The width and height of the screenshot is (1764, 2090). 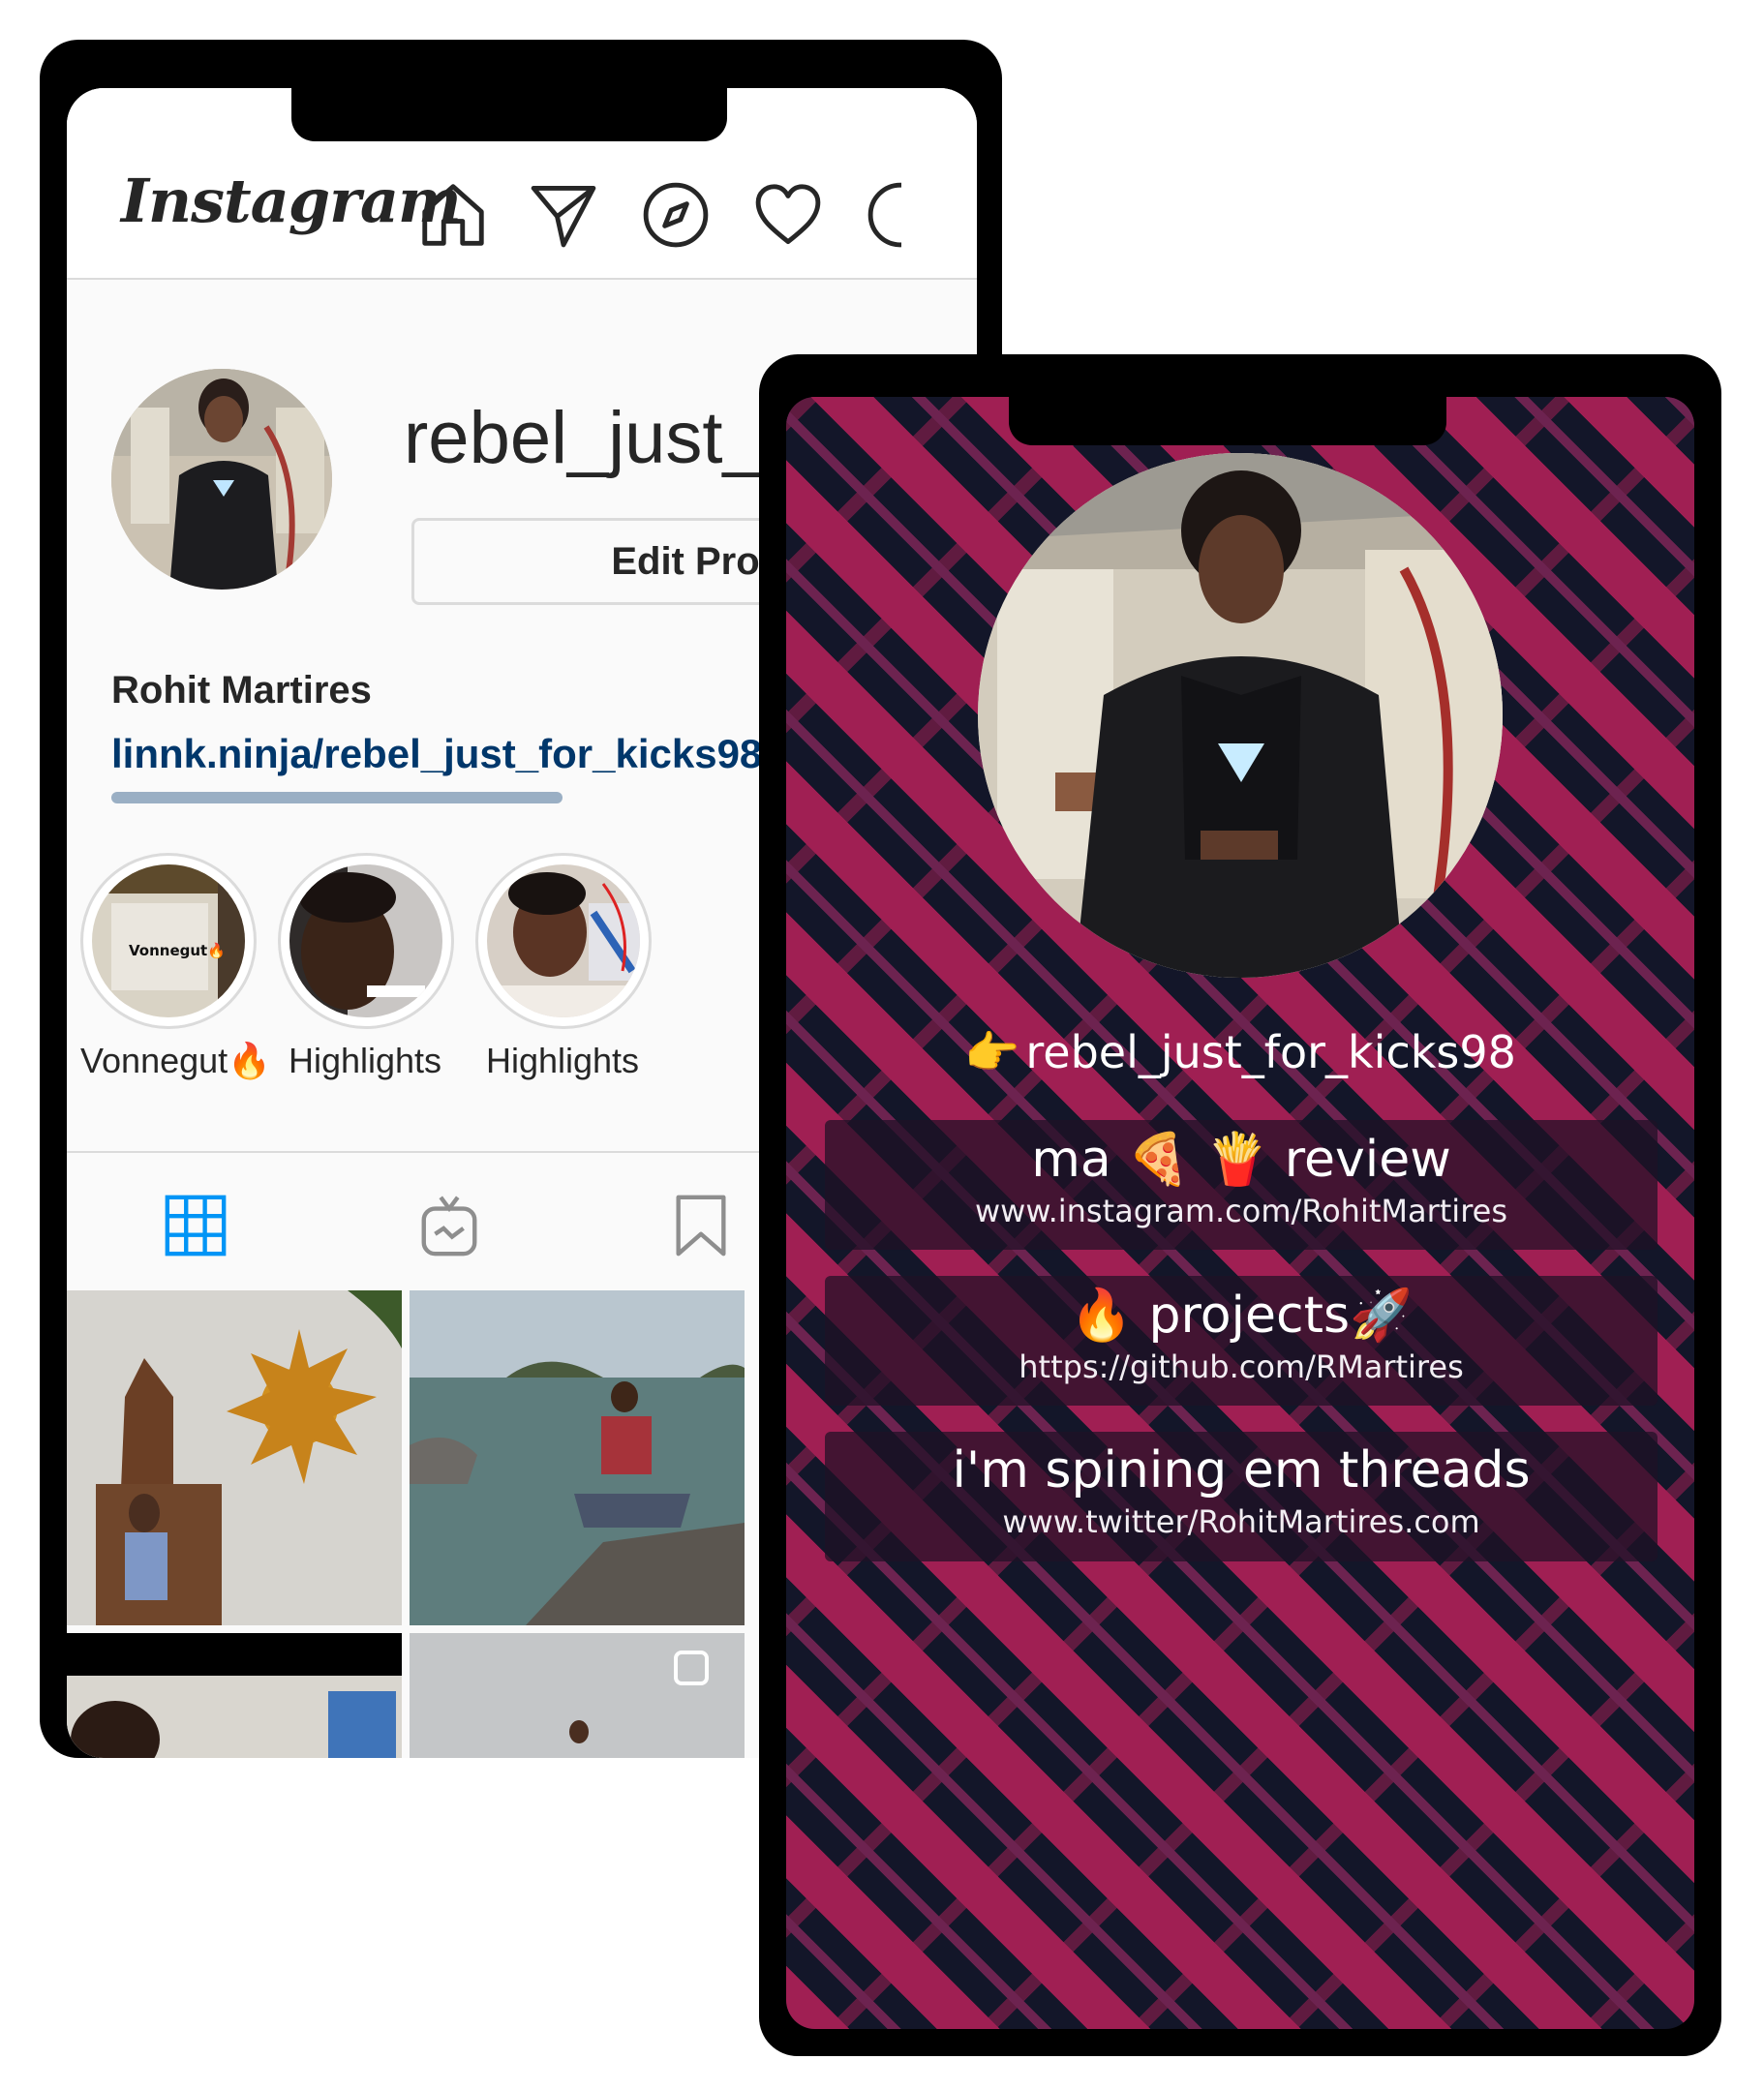 What do you see at coordinates (177, 950) in the screenshot?
I see `highlight-thumb-text: Vonnegut🔥` at bounding box center [177, 950].